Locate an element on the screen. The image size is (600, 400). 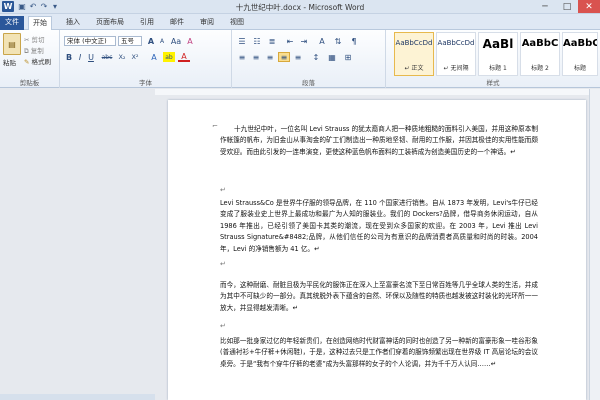
shading-icon: ▦ is located at coordinates (332, 57).